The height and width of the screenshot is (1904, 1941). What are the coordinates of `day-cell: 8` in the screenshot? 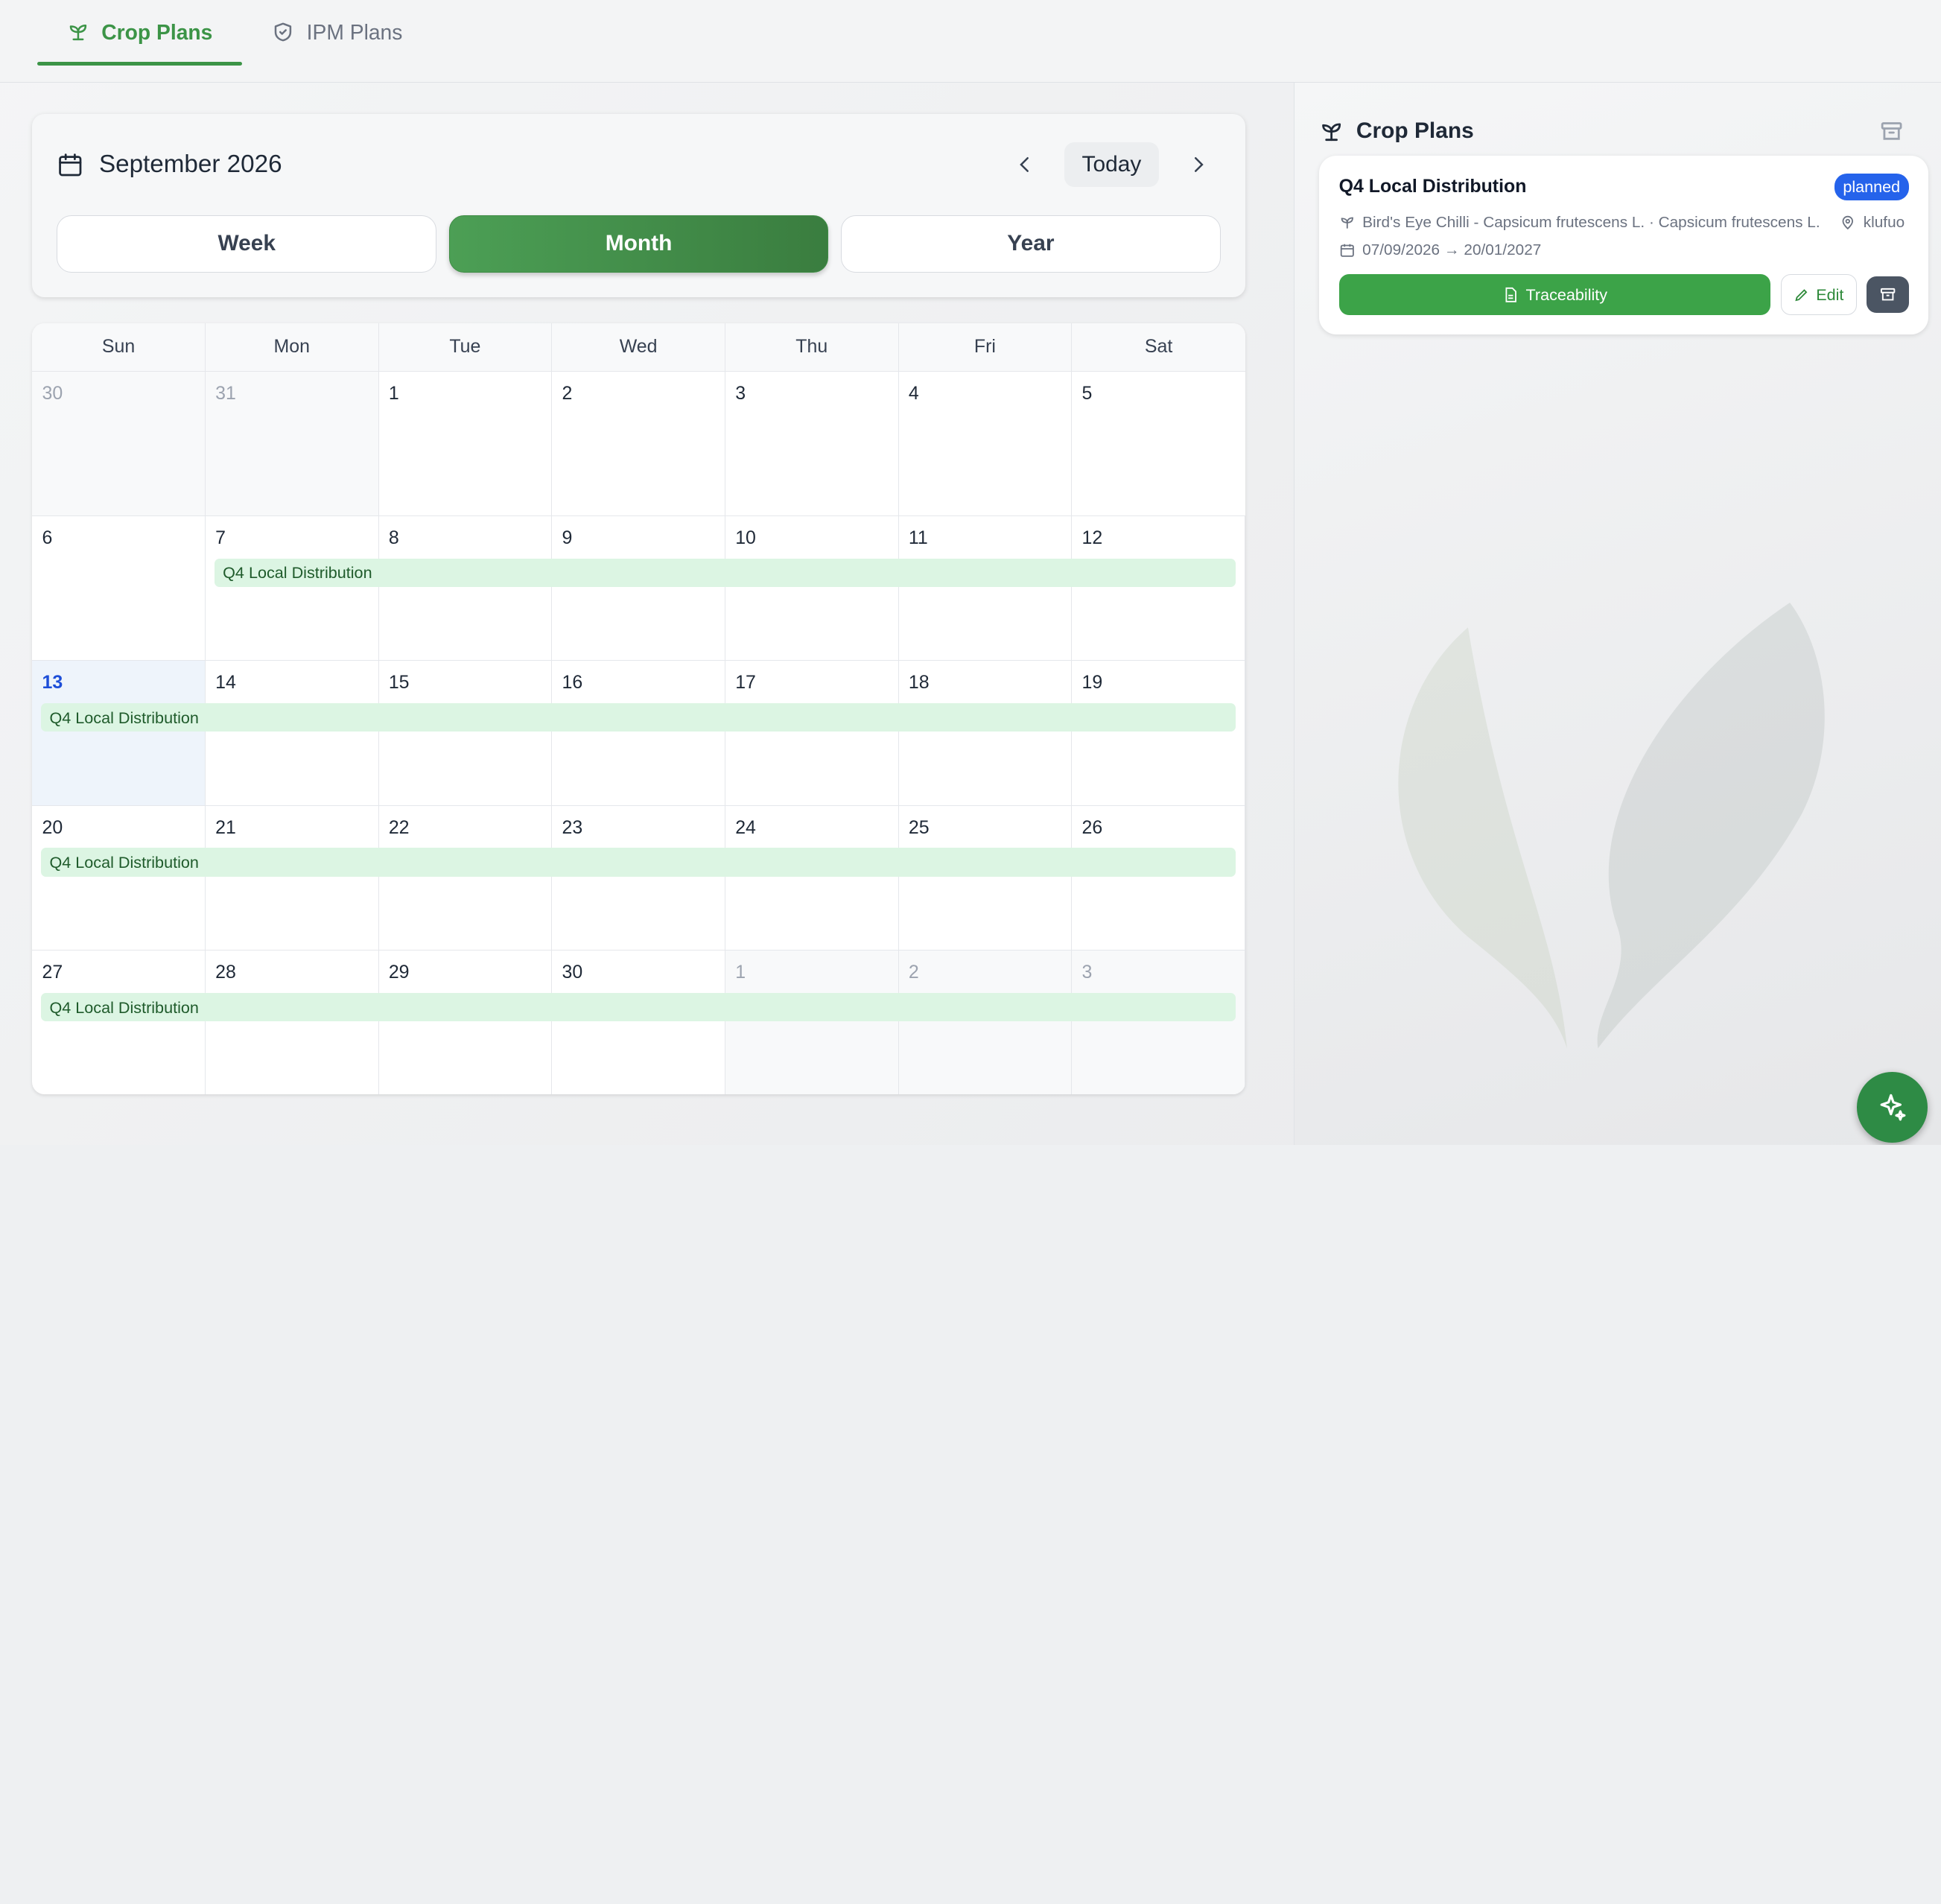 It's located at (466, 588).